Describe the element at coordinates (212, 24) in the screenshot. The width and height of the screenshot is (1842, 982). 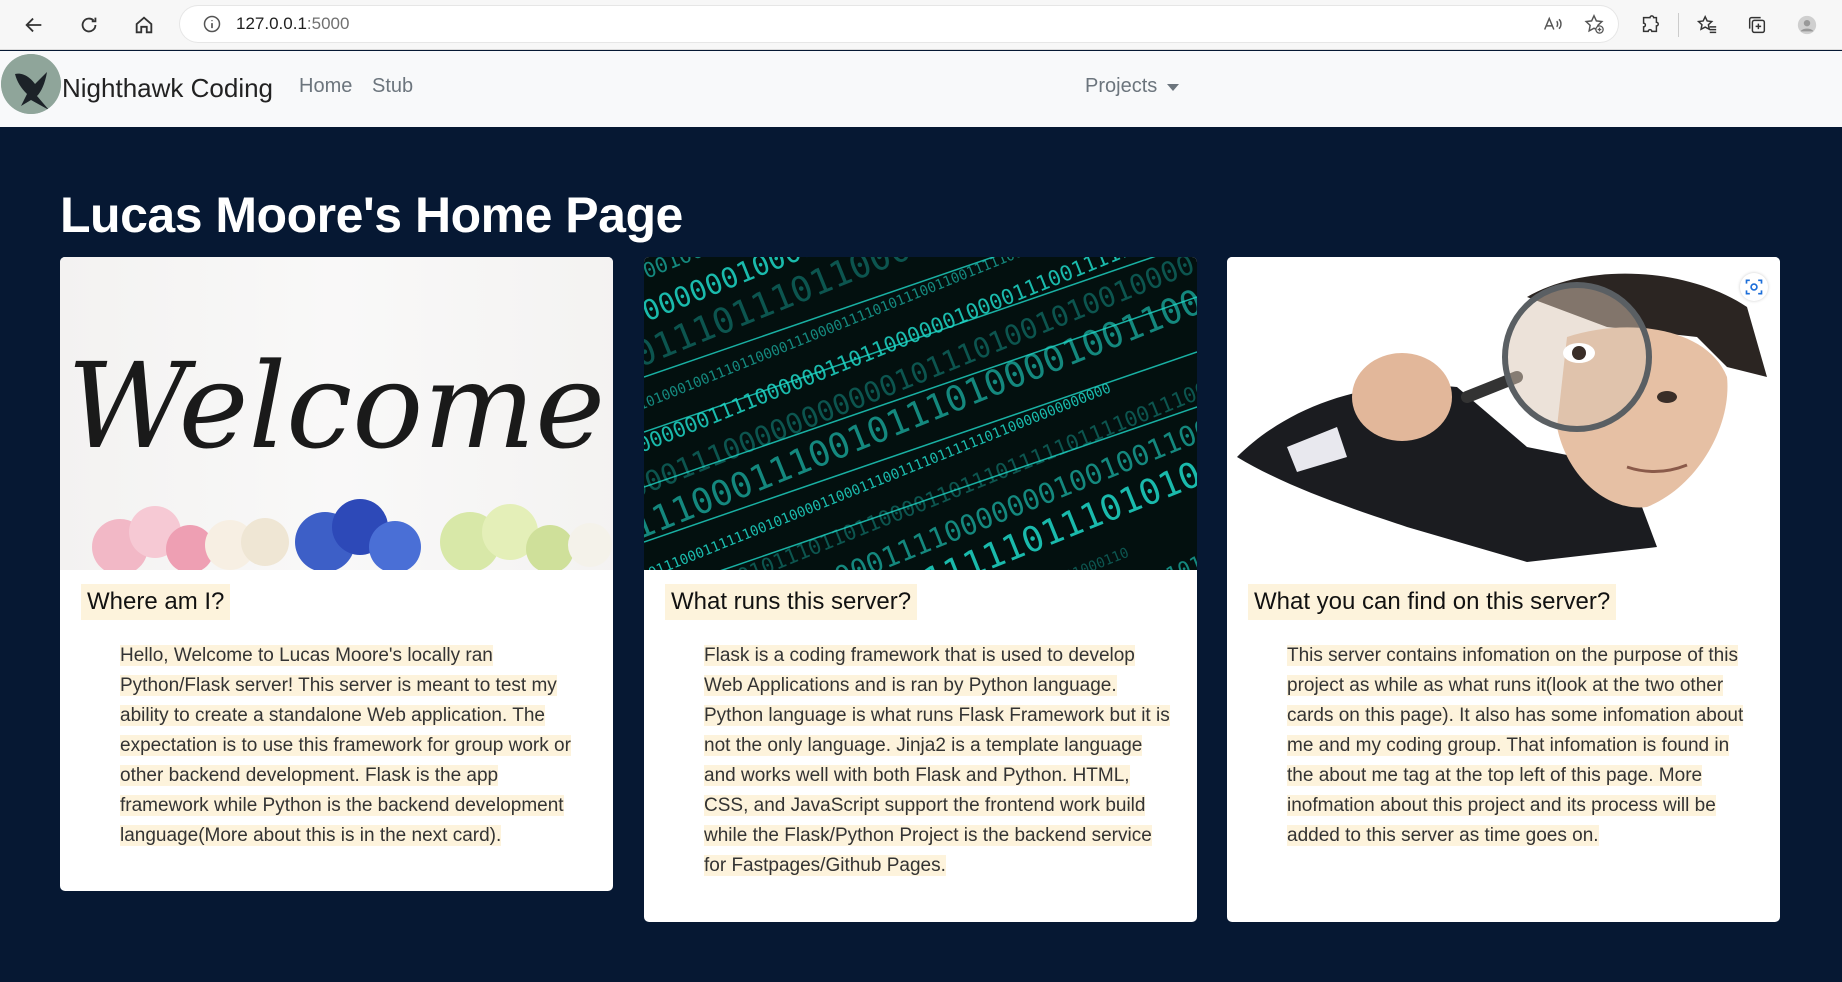
I see `info-icon` at that location.